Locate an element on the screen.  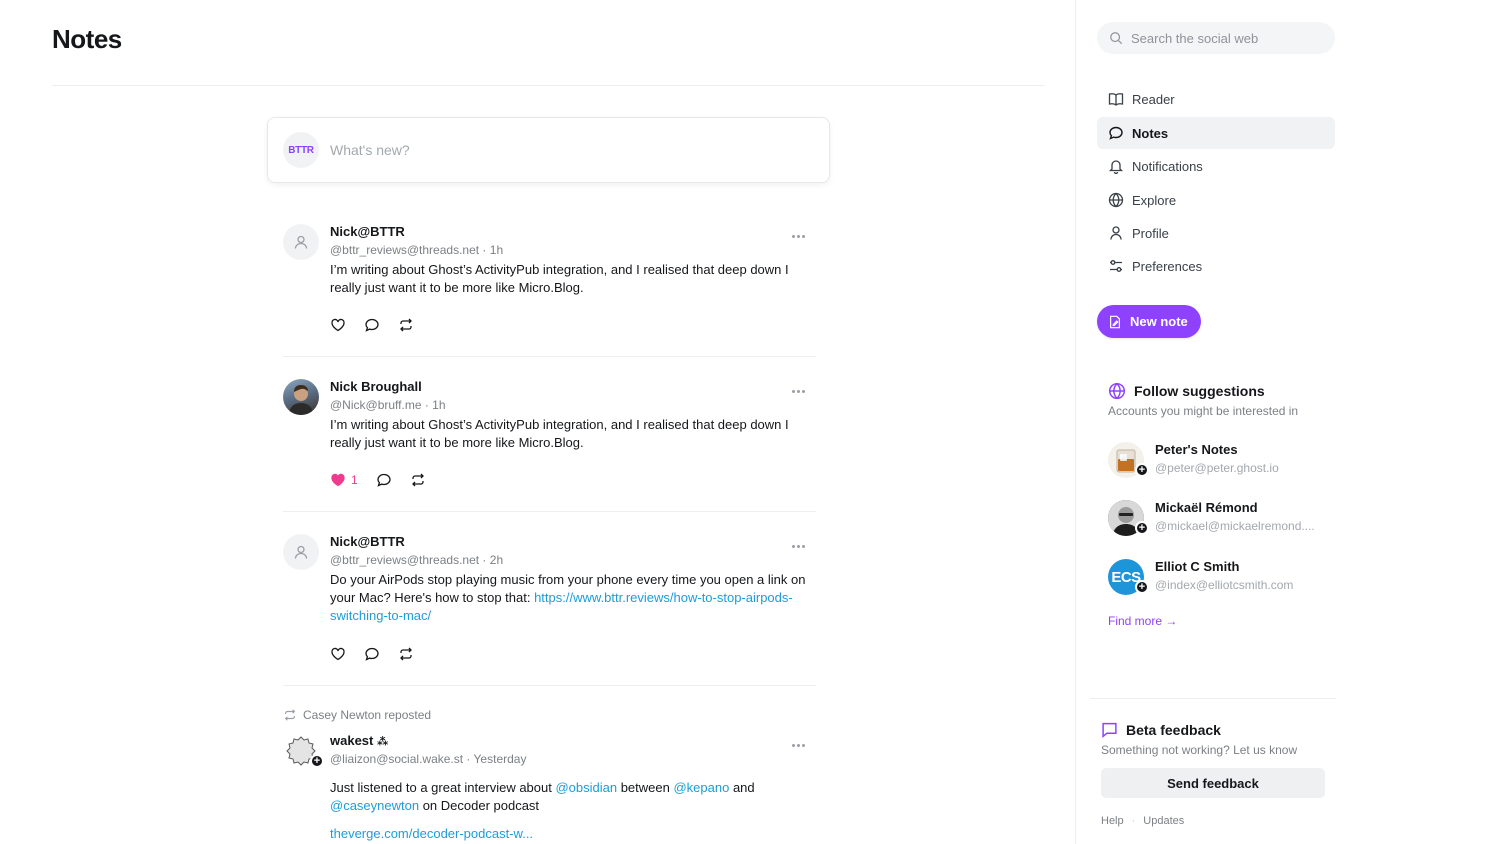
nav-label: Preferences is located at coordinates (1167, 266).